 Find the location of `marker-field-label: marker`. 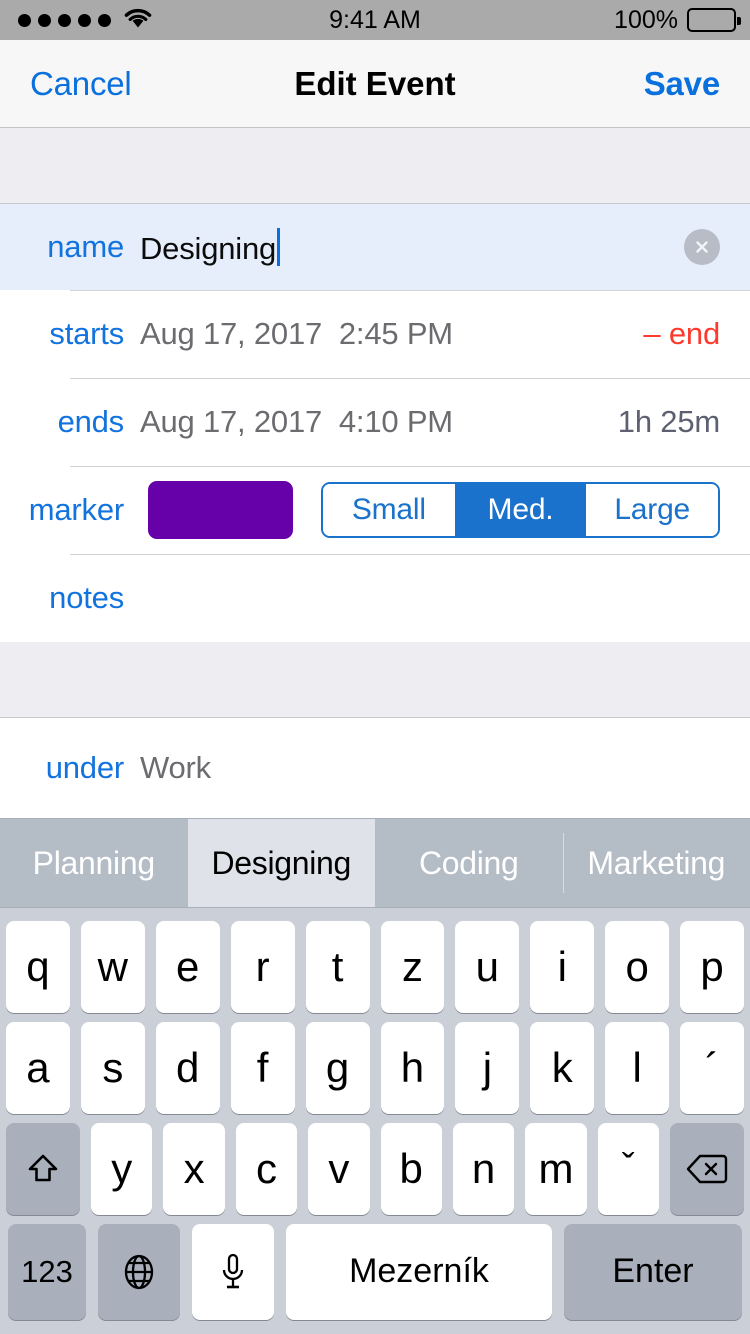

marker-field-label: marker is located at coordinates (76, 509).